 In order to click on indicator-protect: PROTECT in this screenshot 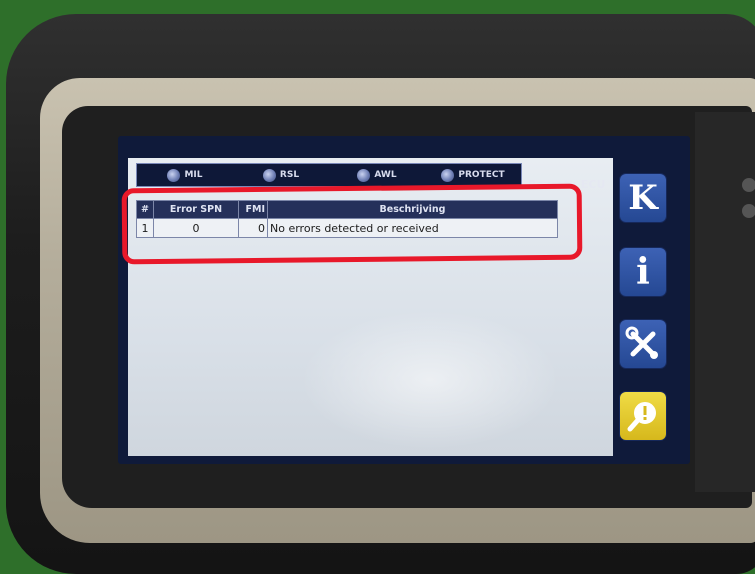, I will do `click(473, 175)`.